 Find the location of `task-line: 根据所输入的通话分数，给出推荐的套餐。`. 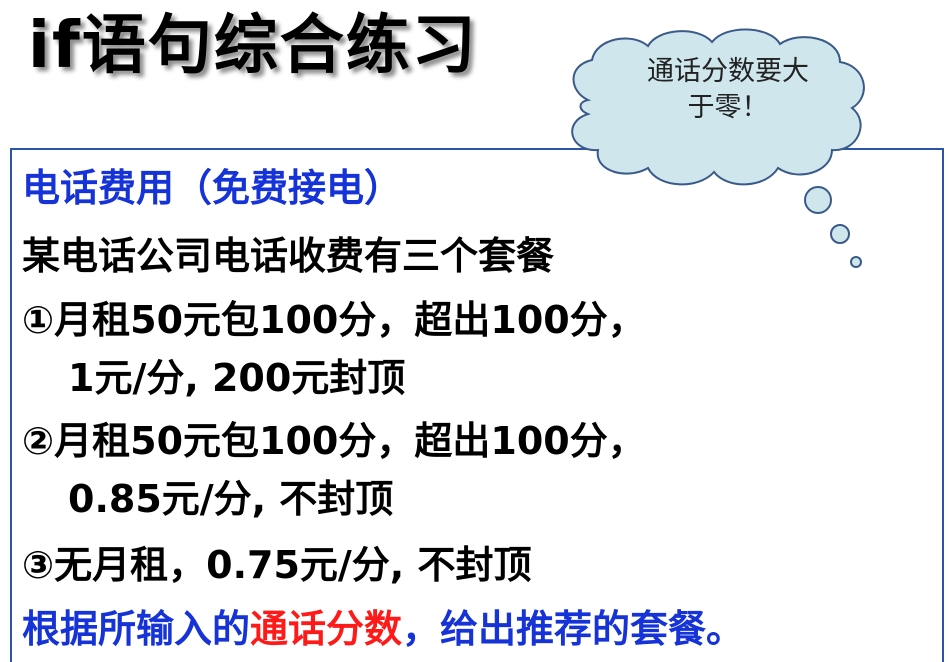

task-line: 根据所输入的通话分数，给出推荐的套餐。 is located at coordinates (383, 629).